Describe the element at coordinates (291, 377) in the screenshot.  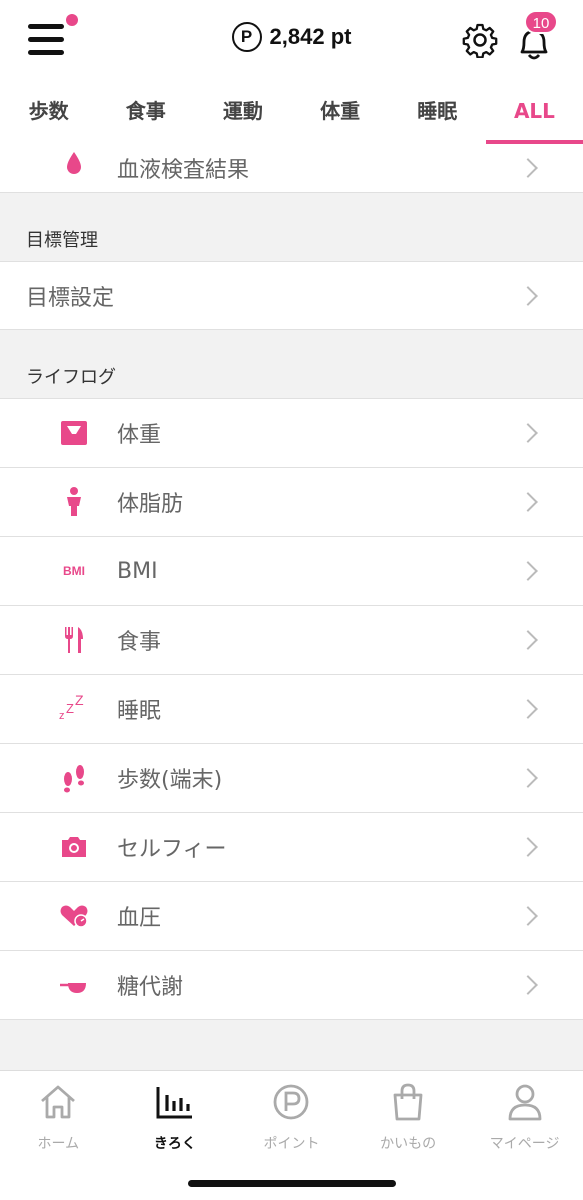
I see `section-title-lifelog: ライフログ` at that location.